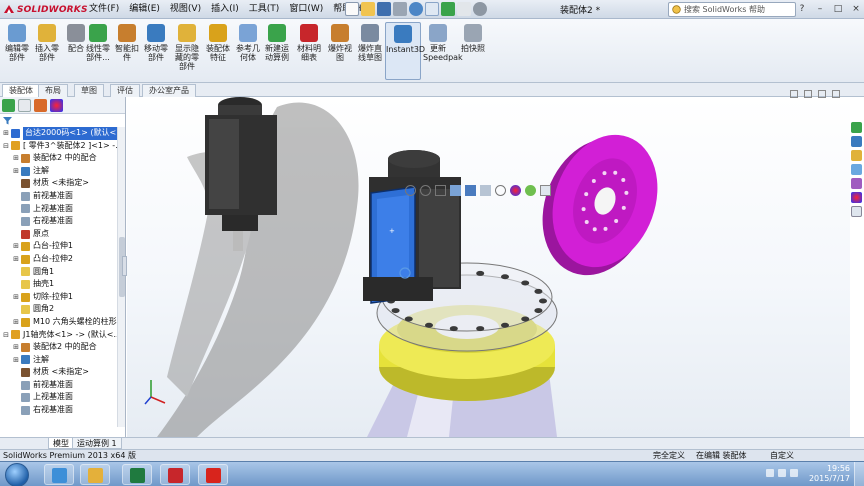  I want to click on rebuild-icon, so click(448, 9).